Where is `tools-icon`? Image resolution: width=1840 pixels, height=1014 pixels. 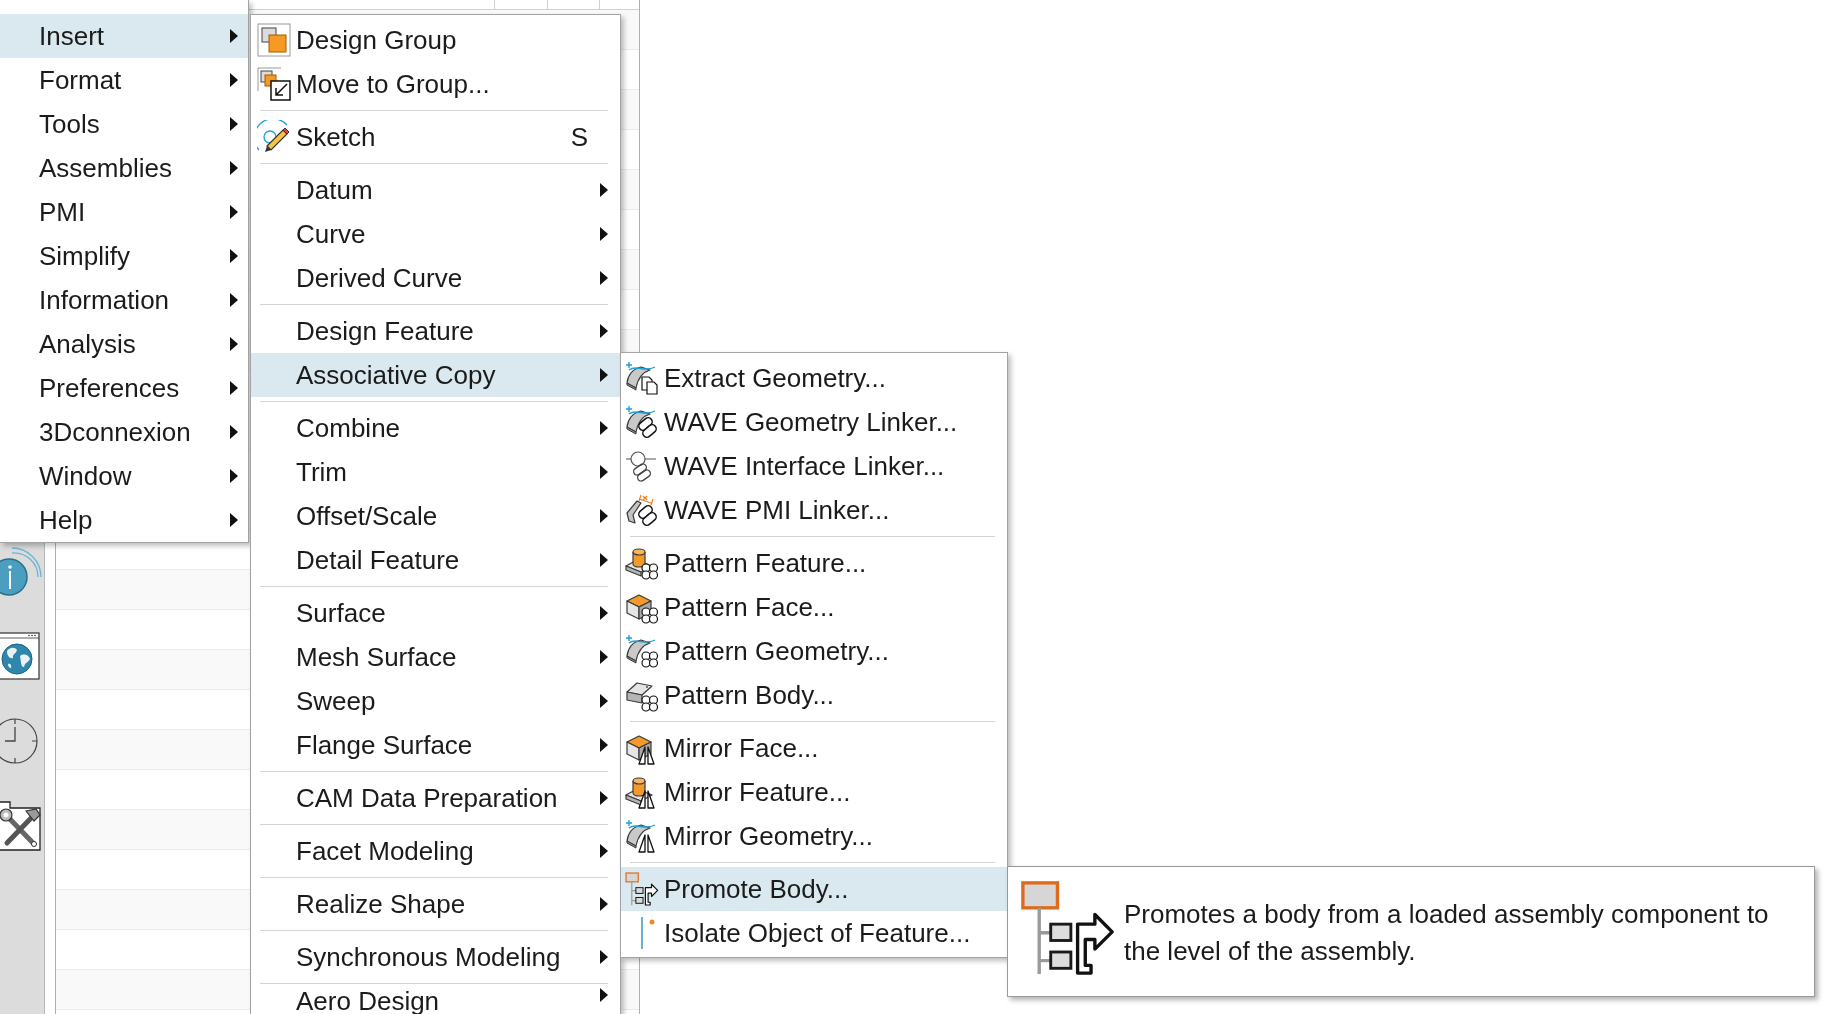
tools-icon is located at coordinates (21, 826).